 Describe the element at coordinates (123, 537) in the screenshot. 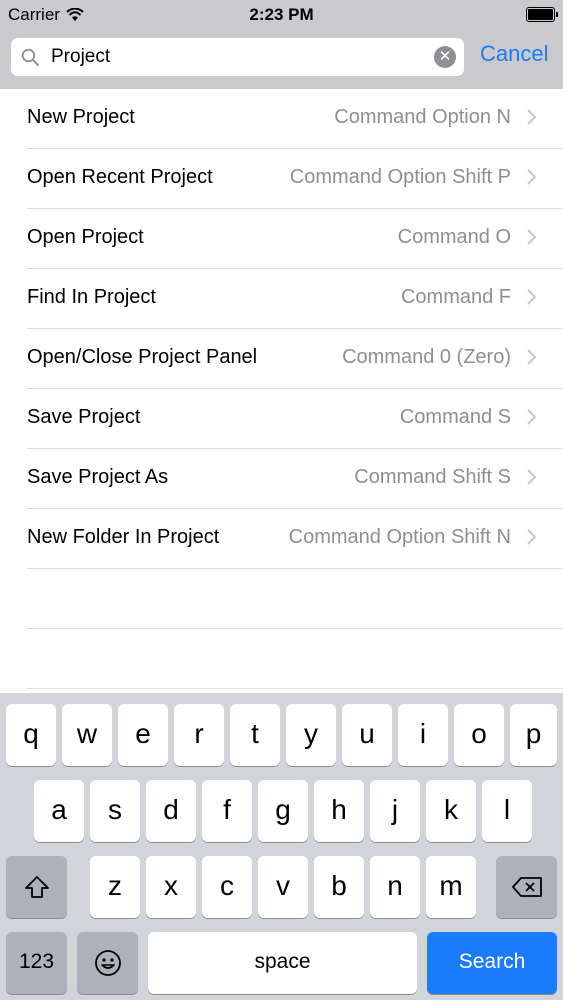

I see `command-label: New Folder In Project` at that location.